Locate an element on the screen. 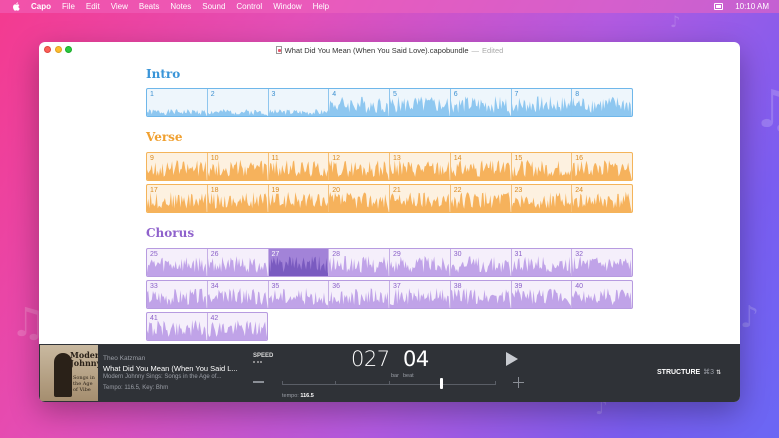 The width and height of the screenshot is (779, 438). background-note-decoration: ♫ is located at coordinates (765, 110).